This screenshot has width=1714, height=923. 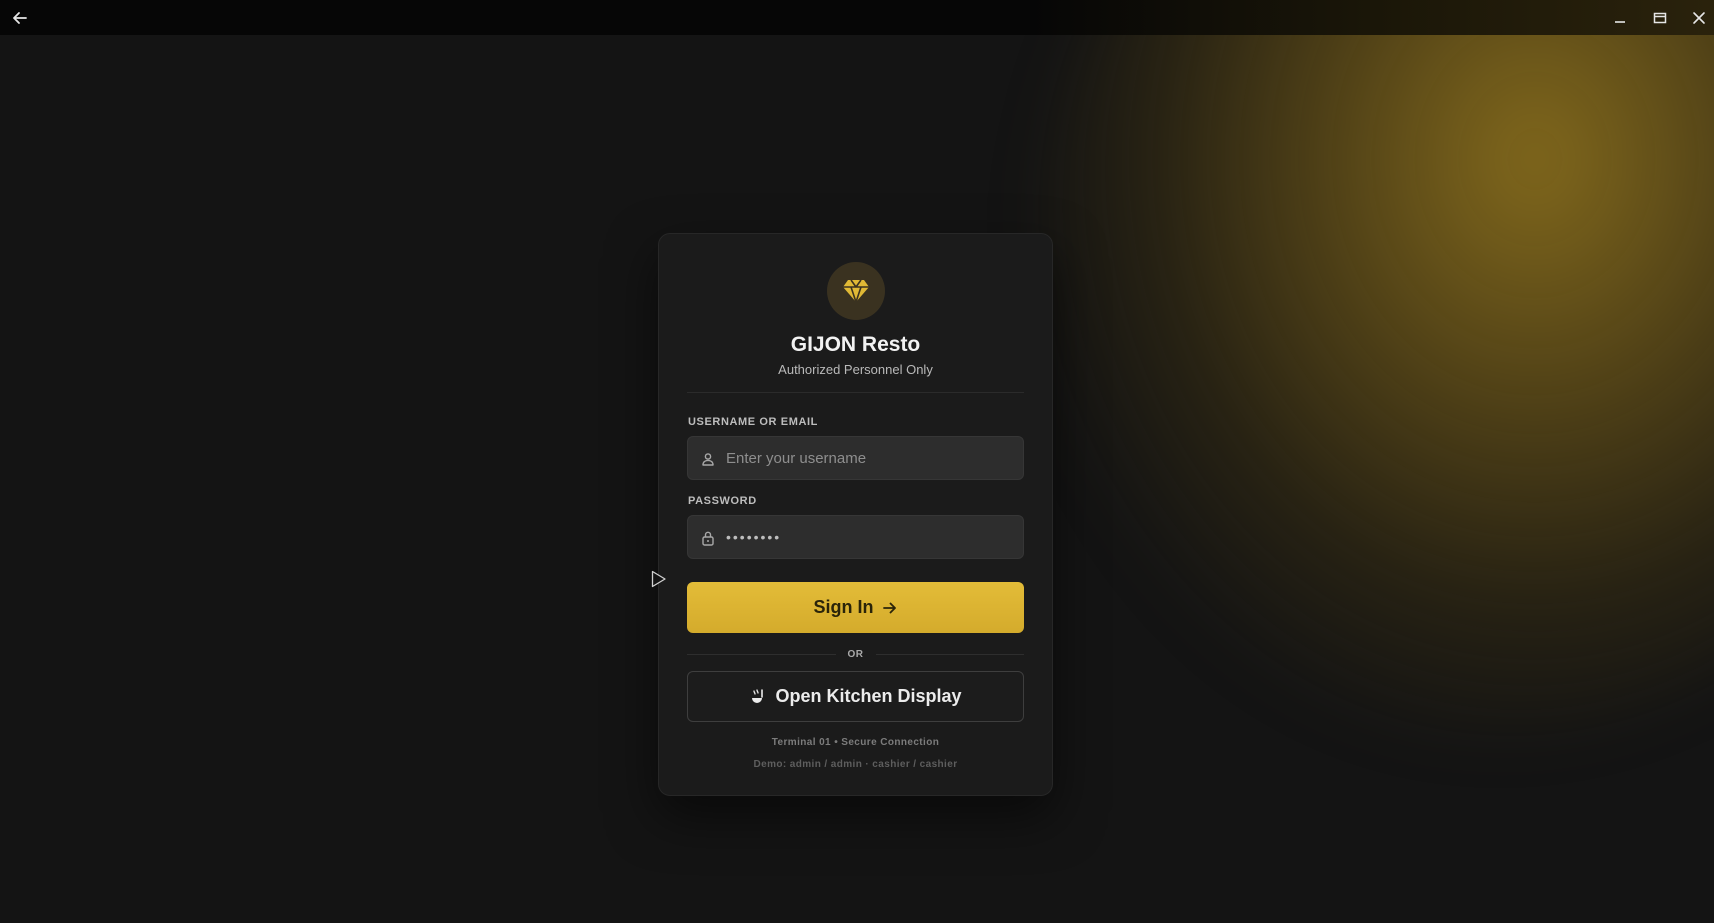 I want to click on username-field, so click(x=855, y=458).